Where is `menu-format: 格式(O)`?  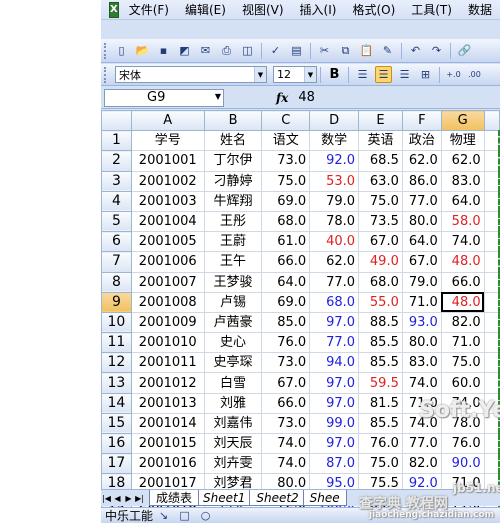 menu-format: 格式(O) is located at coordinates (373, 9).